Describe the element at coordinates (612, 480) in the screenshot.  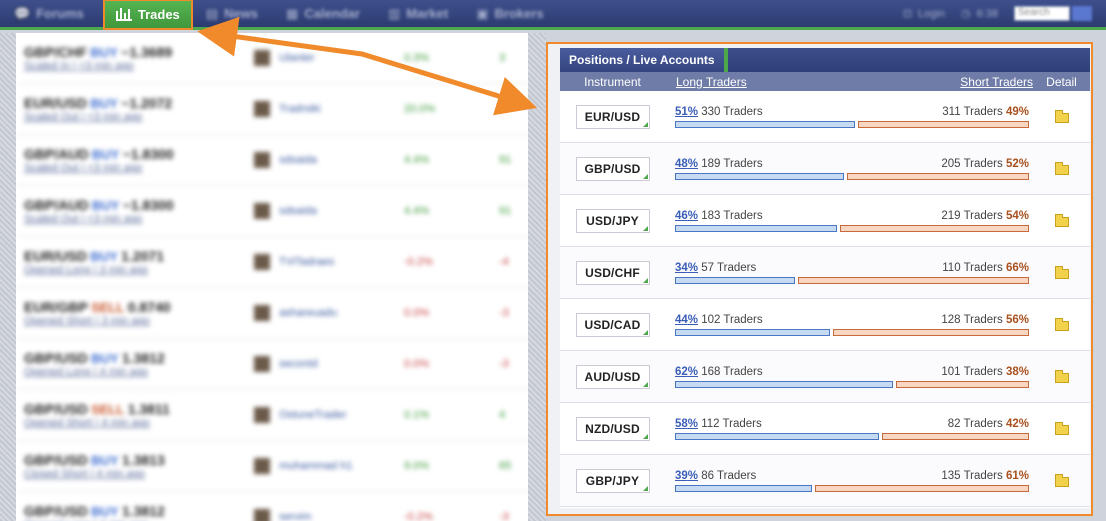
I see `instrument-badge: GBP/JPY` at that location.